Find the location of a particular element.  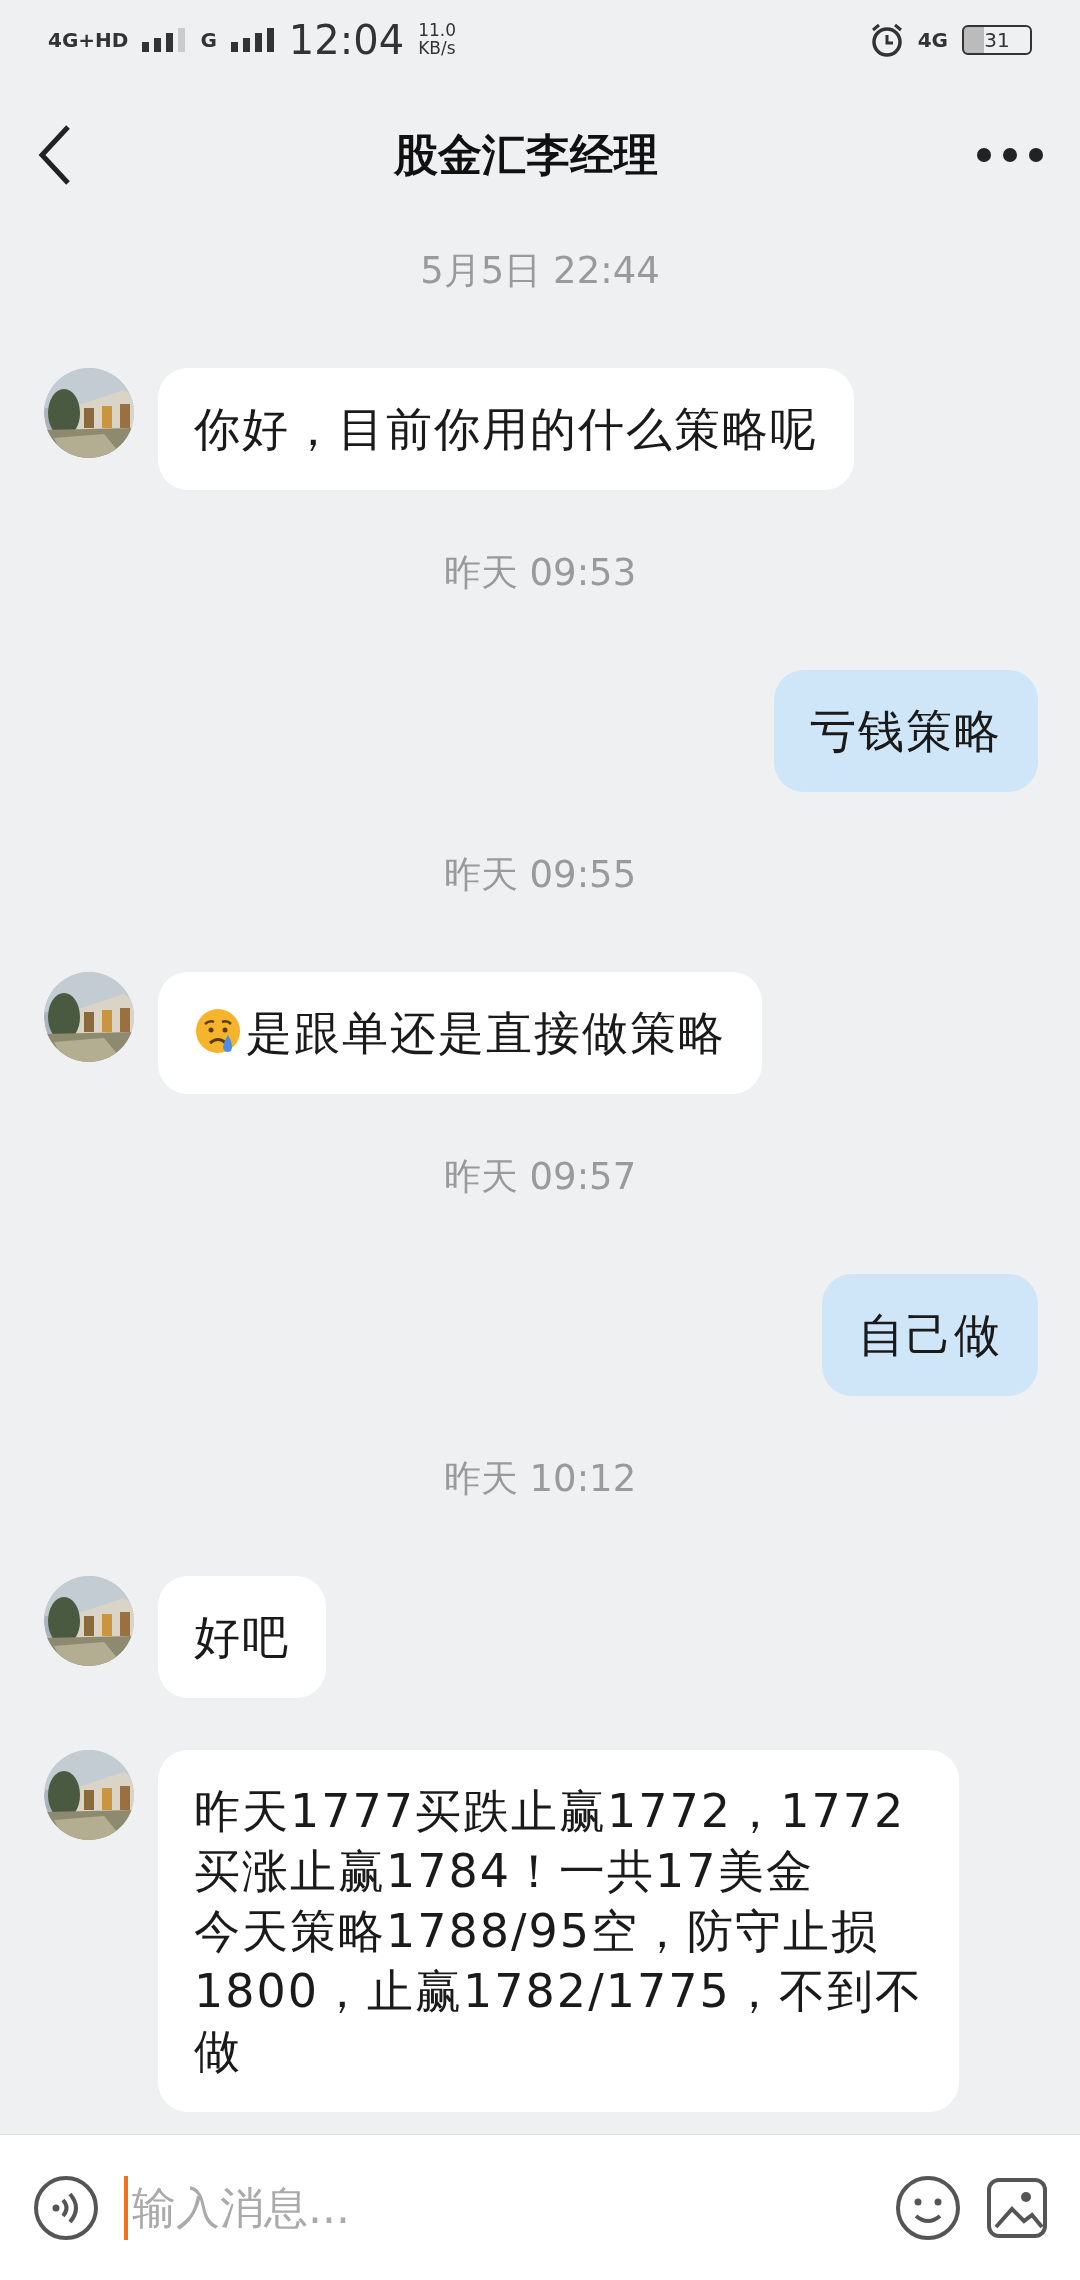

network-label: 4G is located at coordinates (932, 40).